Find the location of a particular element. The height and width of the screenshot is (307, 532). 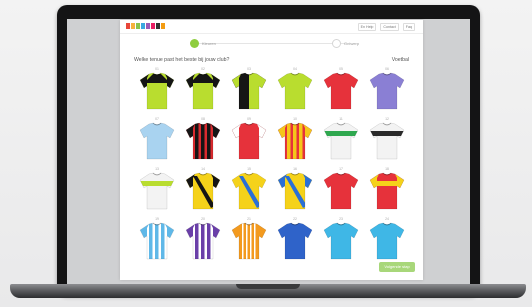

step-2-label: Ontwerp is located at coordinates (352, 43).